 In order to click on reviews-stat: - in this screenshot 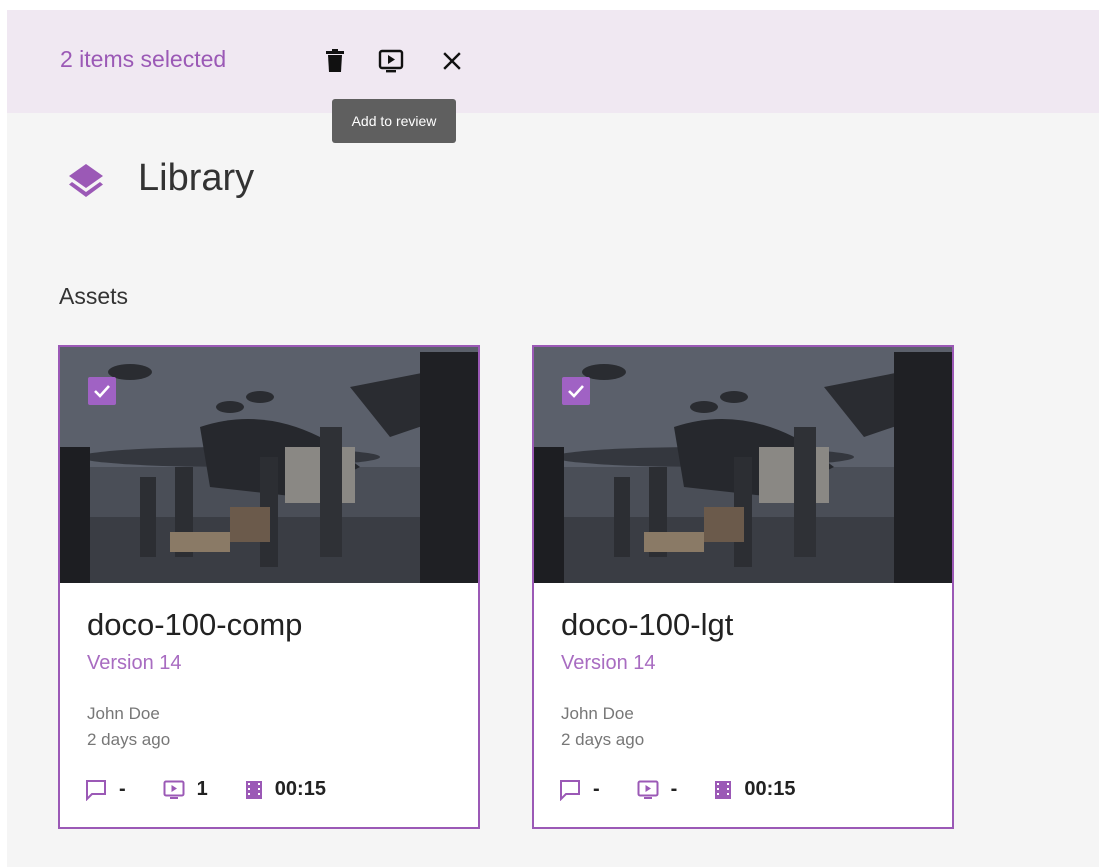, I will do `click(657, 789)`.